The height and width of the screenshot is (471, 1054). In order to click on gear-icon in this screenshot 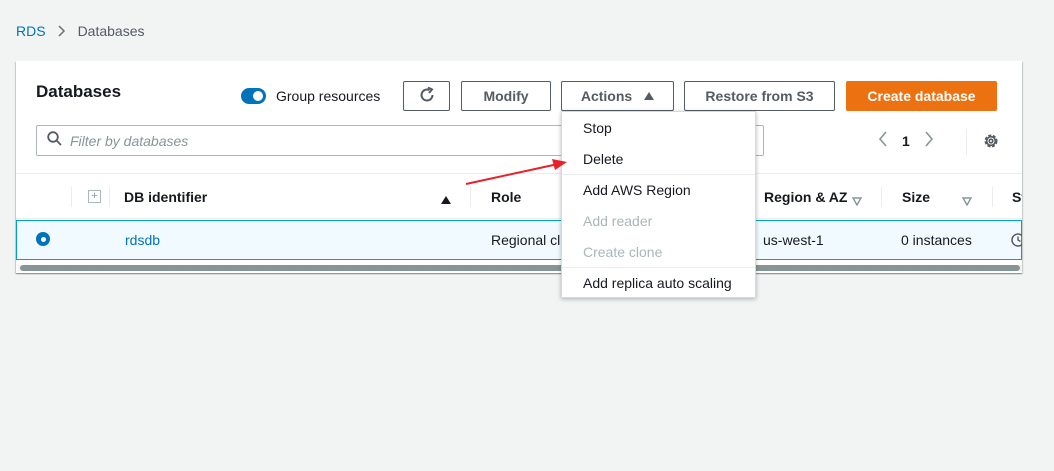, I will do `click(991, 143)`.